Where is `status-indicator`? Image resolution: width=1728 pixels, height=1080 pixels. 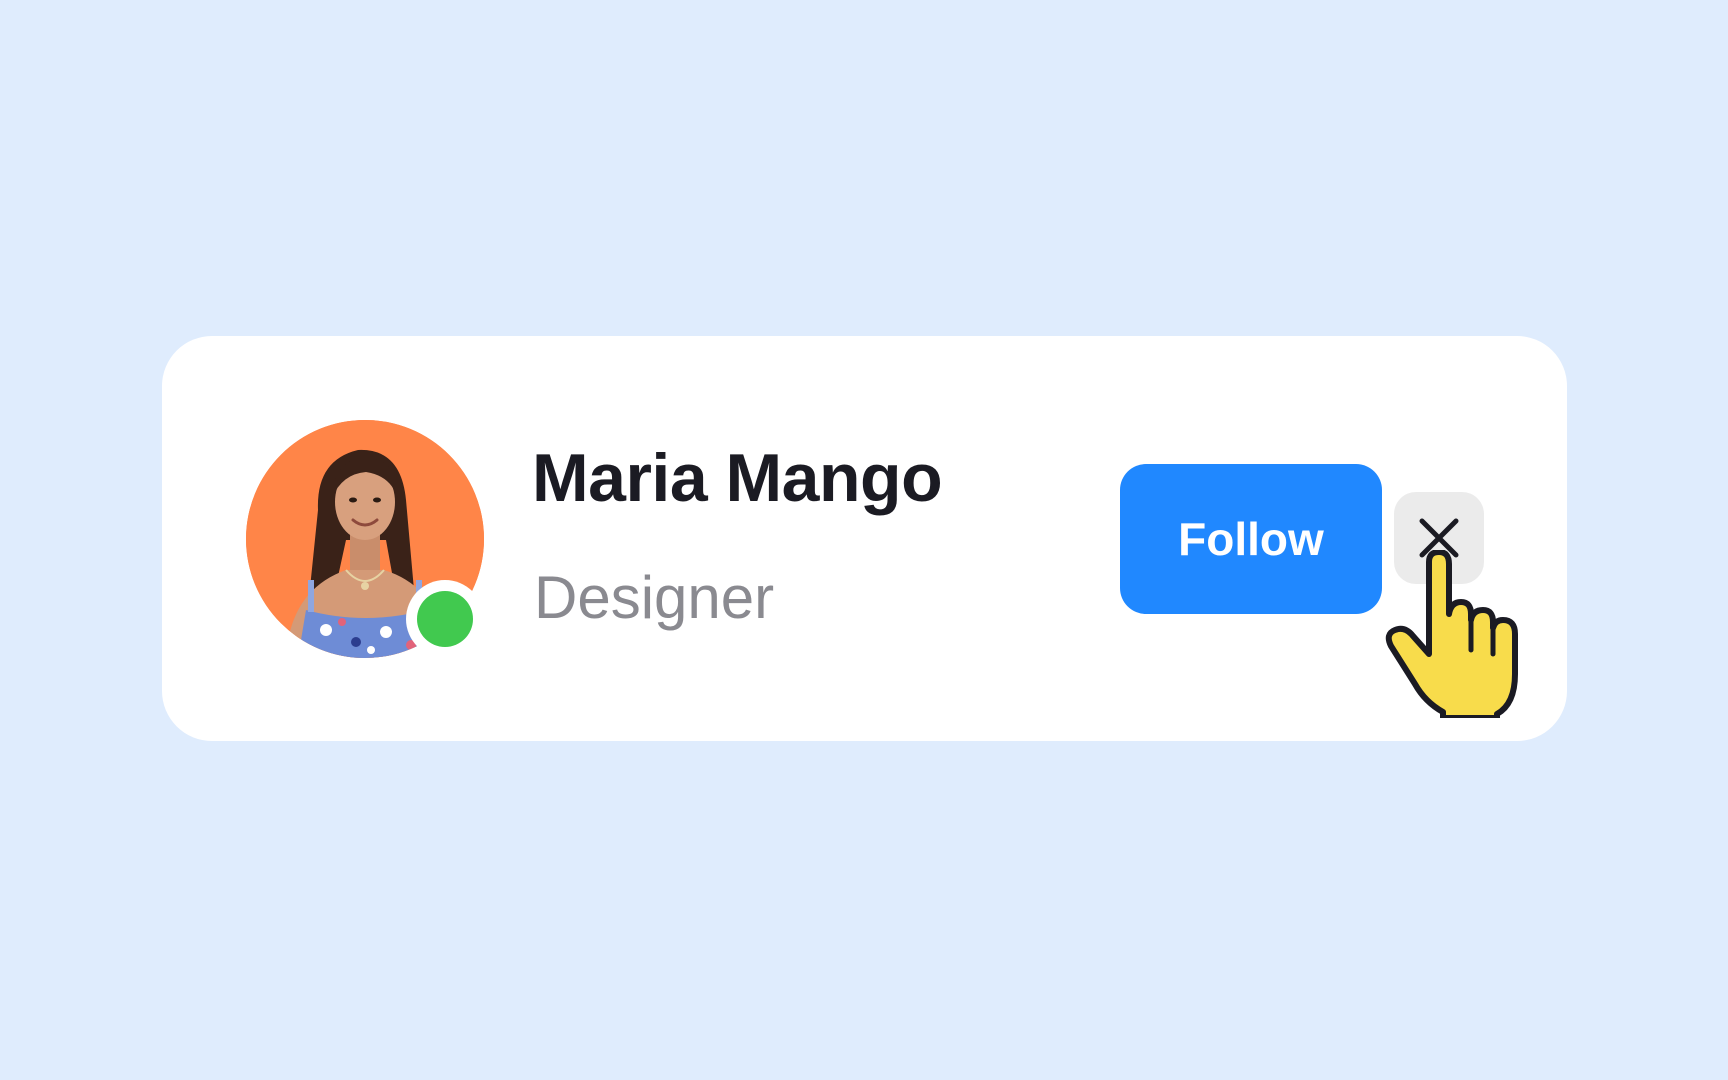 status-indicator is located at coordinates (445, 619).